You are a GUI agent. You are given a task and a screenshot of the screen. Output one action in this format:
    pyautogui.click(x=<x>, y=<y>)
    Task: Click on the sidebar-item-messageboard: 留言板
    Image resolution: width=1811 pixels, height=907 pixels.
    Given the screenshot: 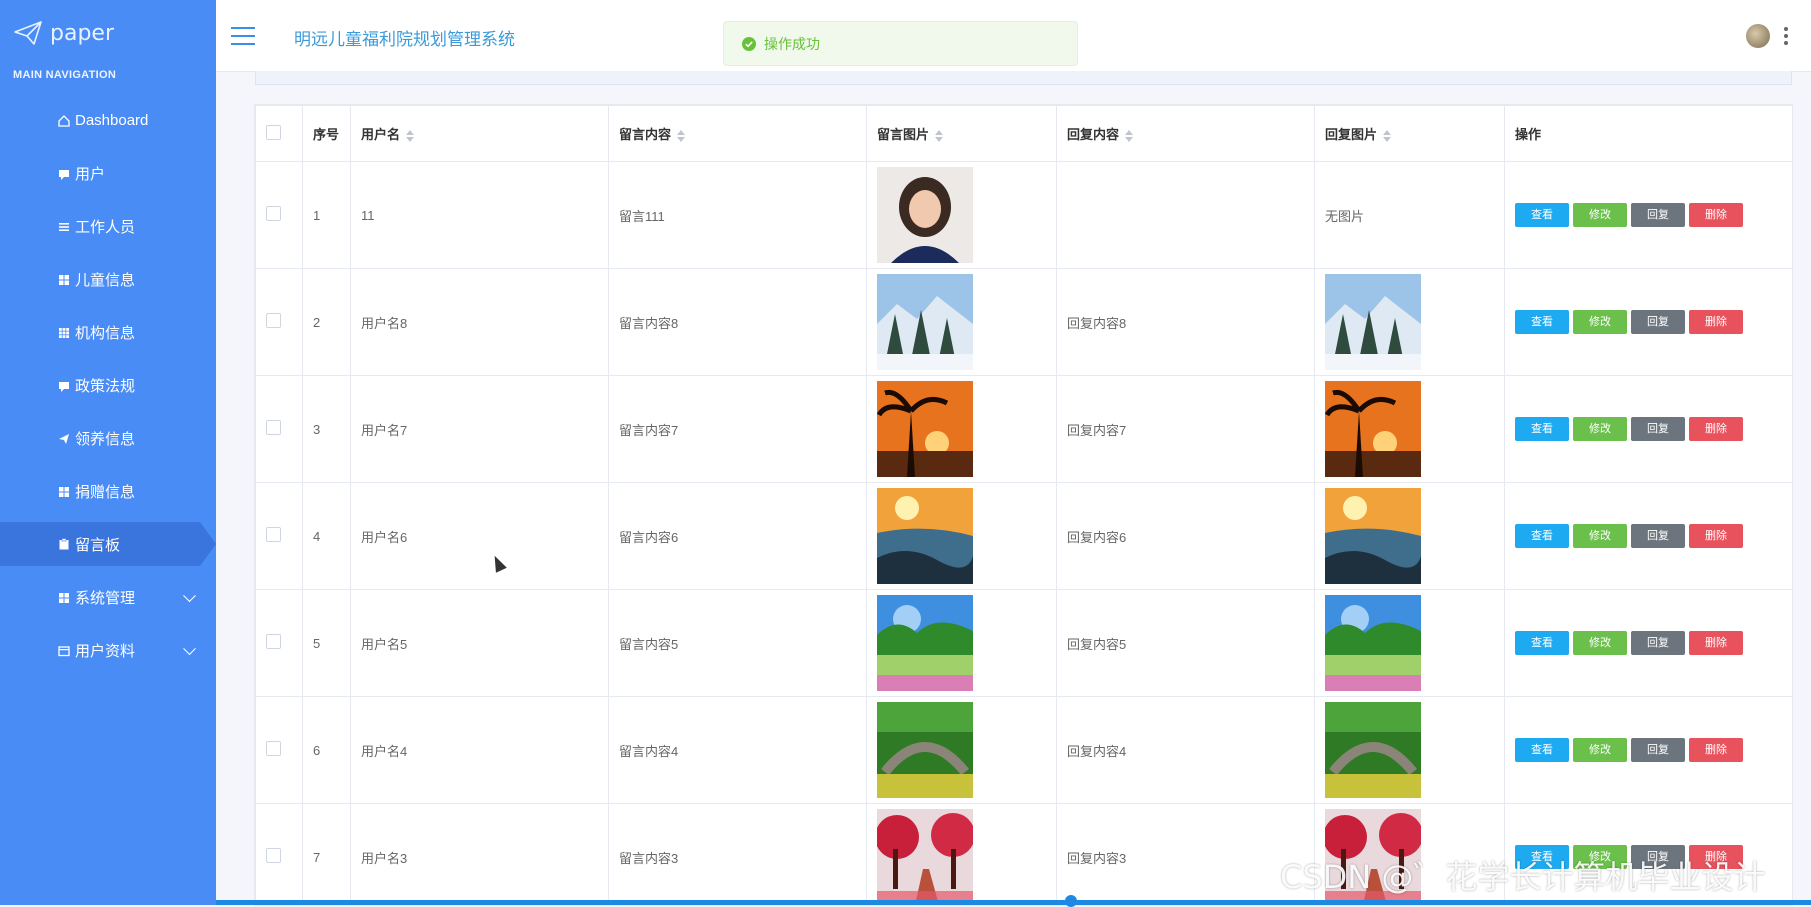 What is the action you would take?
    pyautogui.click(x=108, y=544)
    